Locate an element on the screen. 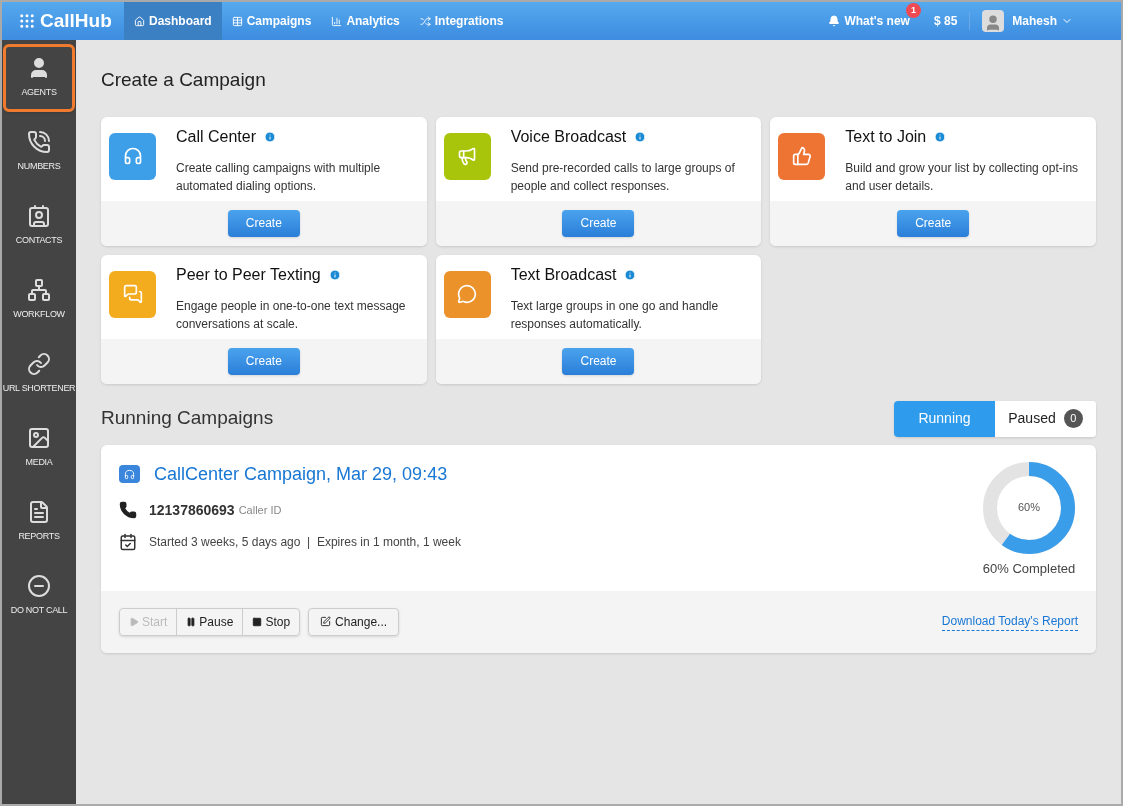 The height and width of the screenshot is (806, 1123). campaign-type-title: Peer to Peer Texting is located at coordinates (248, 274).